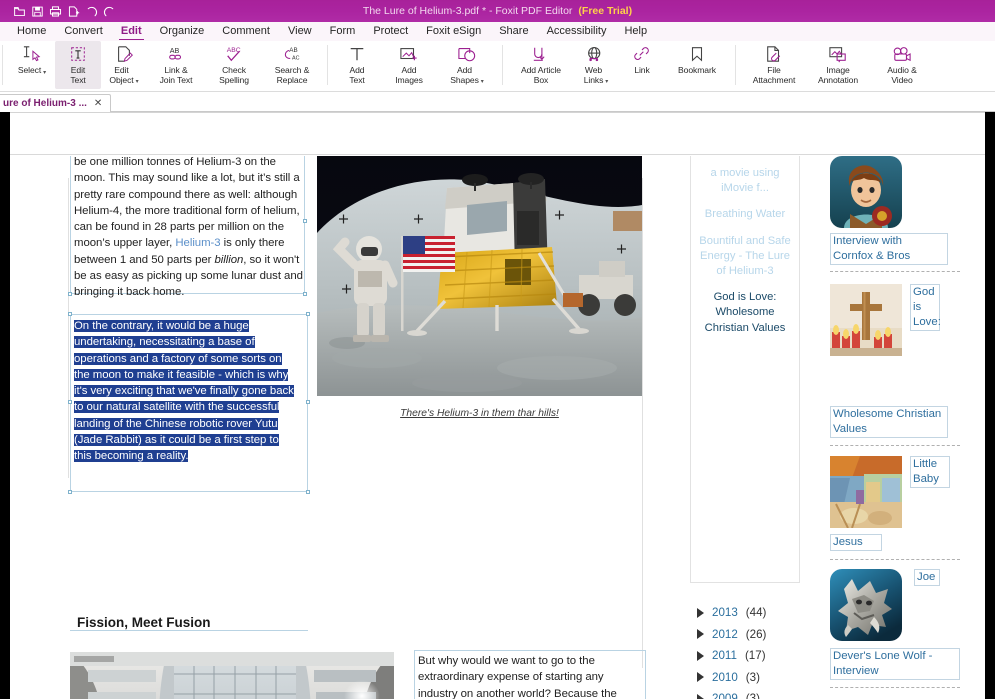 The height and width of the screenshot is (699, 995). Describe the element at coordinates (343, 31) in the screenshot. I see `menu-item-form: Form` at that location.